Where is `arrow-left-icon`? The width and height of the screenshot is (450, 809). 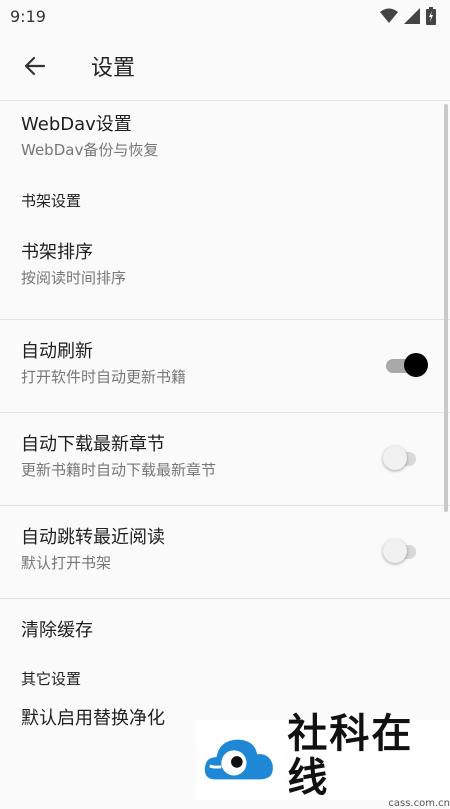
arrow-left-icon is located at coordinates (35, 66).